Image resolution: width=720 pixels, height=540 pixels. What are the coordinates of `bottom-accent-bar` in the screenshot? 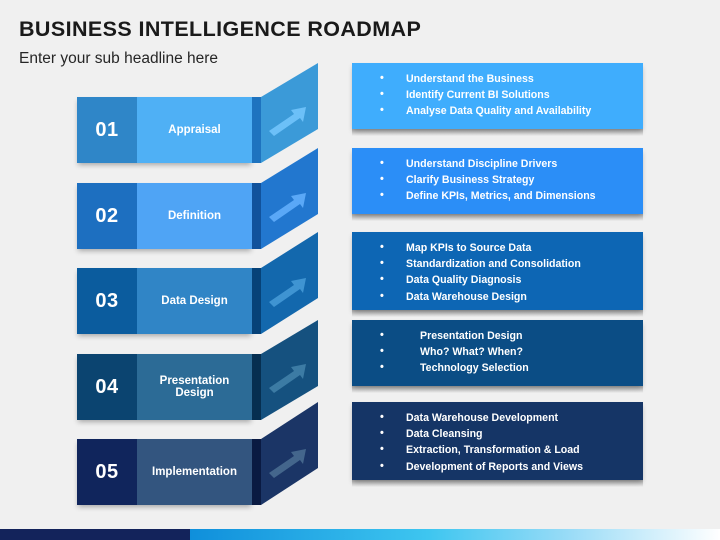 It's located at (360, 534).